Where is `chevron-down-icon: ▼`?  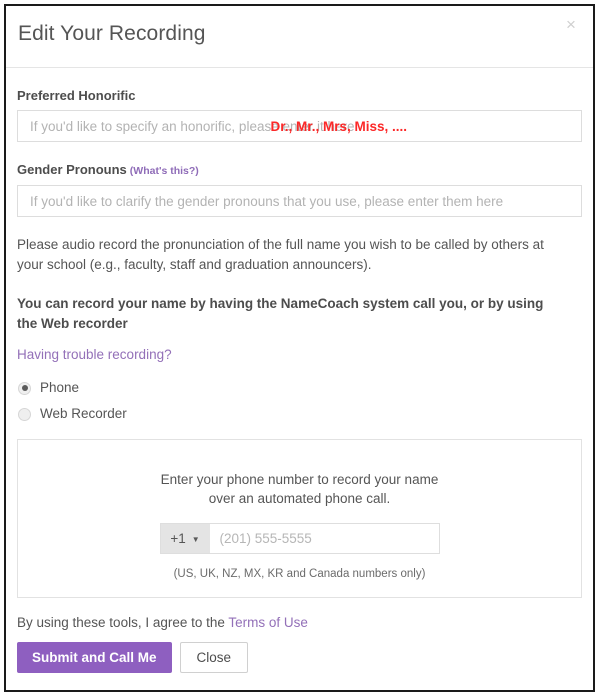
chevron-down-icon: ▼ is located at coordinates (195, 539).